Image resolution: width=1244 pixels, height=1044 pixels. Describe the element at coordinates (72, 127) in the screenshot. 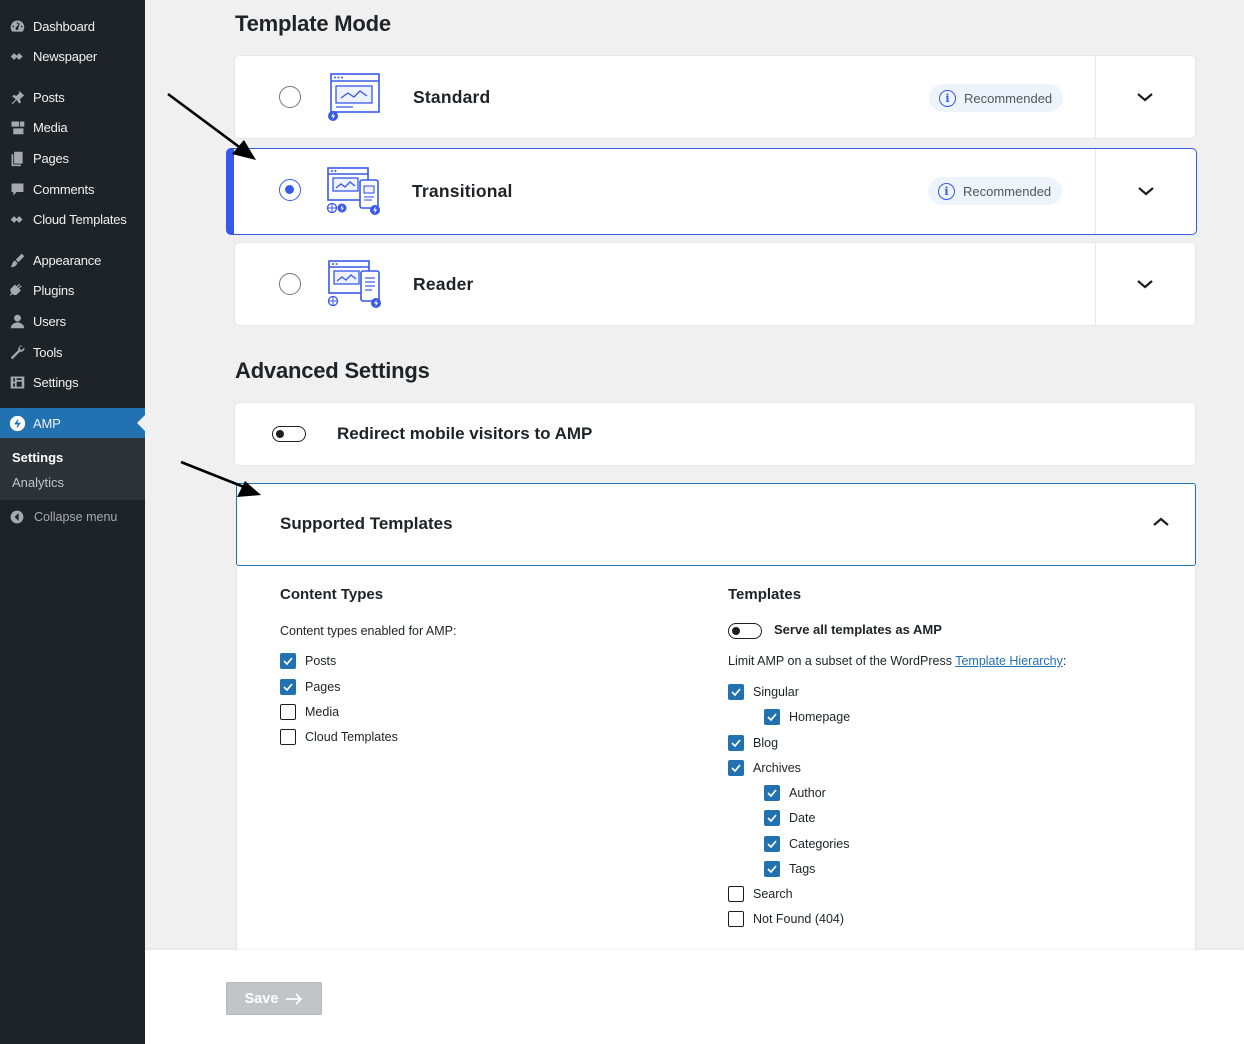

I see `sidebar-item-media: Media` at that location.